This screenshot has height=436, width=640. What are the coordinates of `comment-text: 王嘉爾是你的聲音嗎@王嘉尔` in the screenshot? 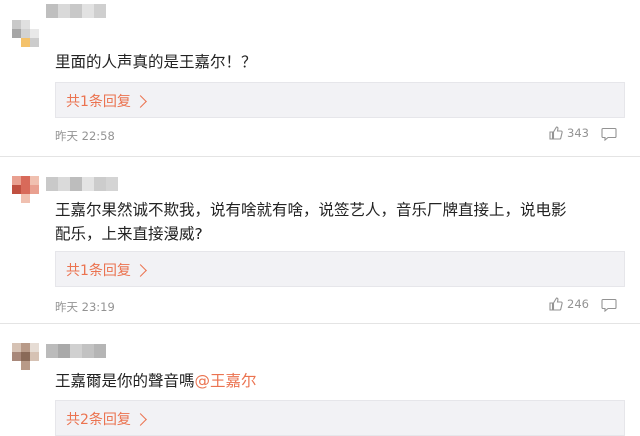 It's located at (342, 381).